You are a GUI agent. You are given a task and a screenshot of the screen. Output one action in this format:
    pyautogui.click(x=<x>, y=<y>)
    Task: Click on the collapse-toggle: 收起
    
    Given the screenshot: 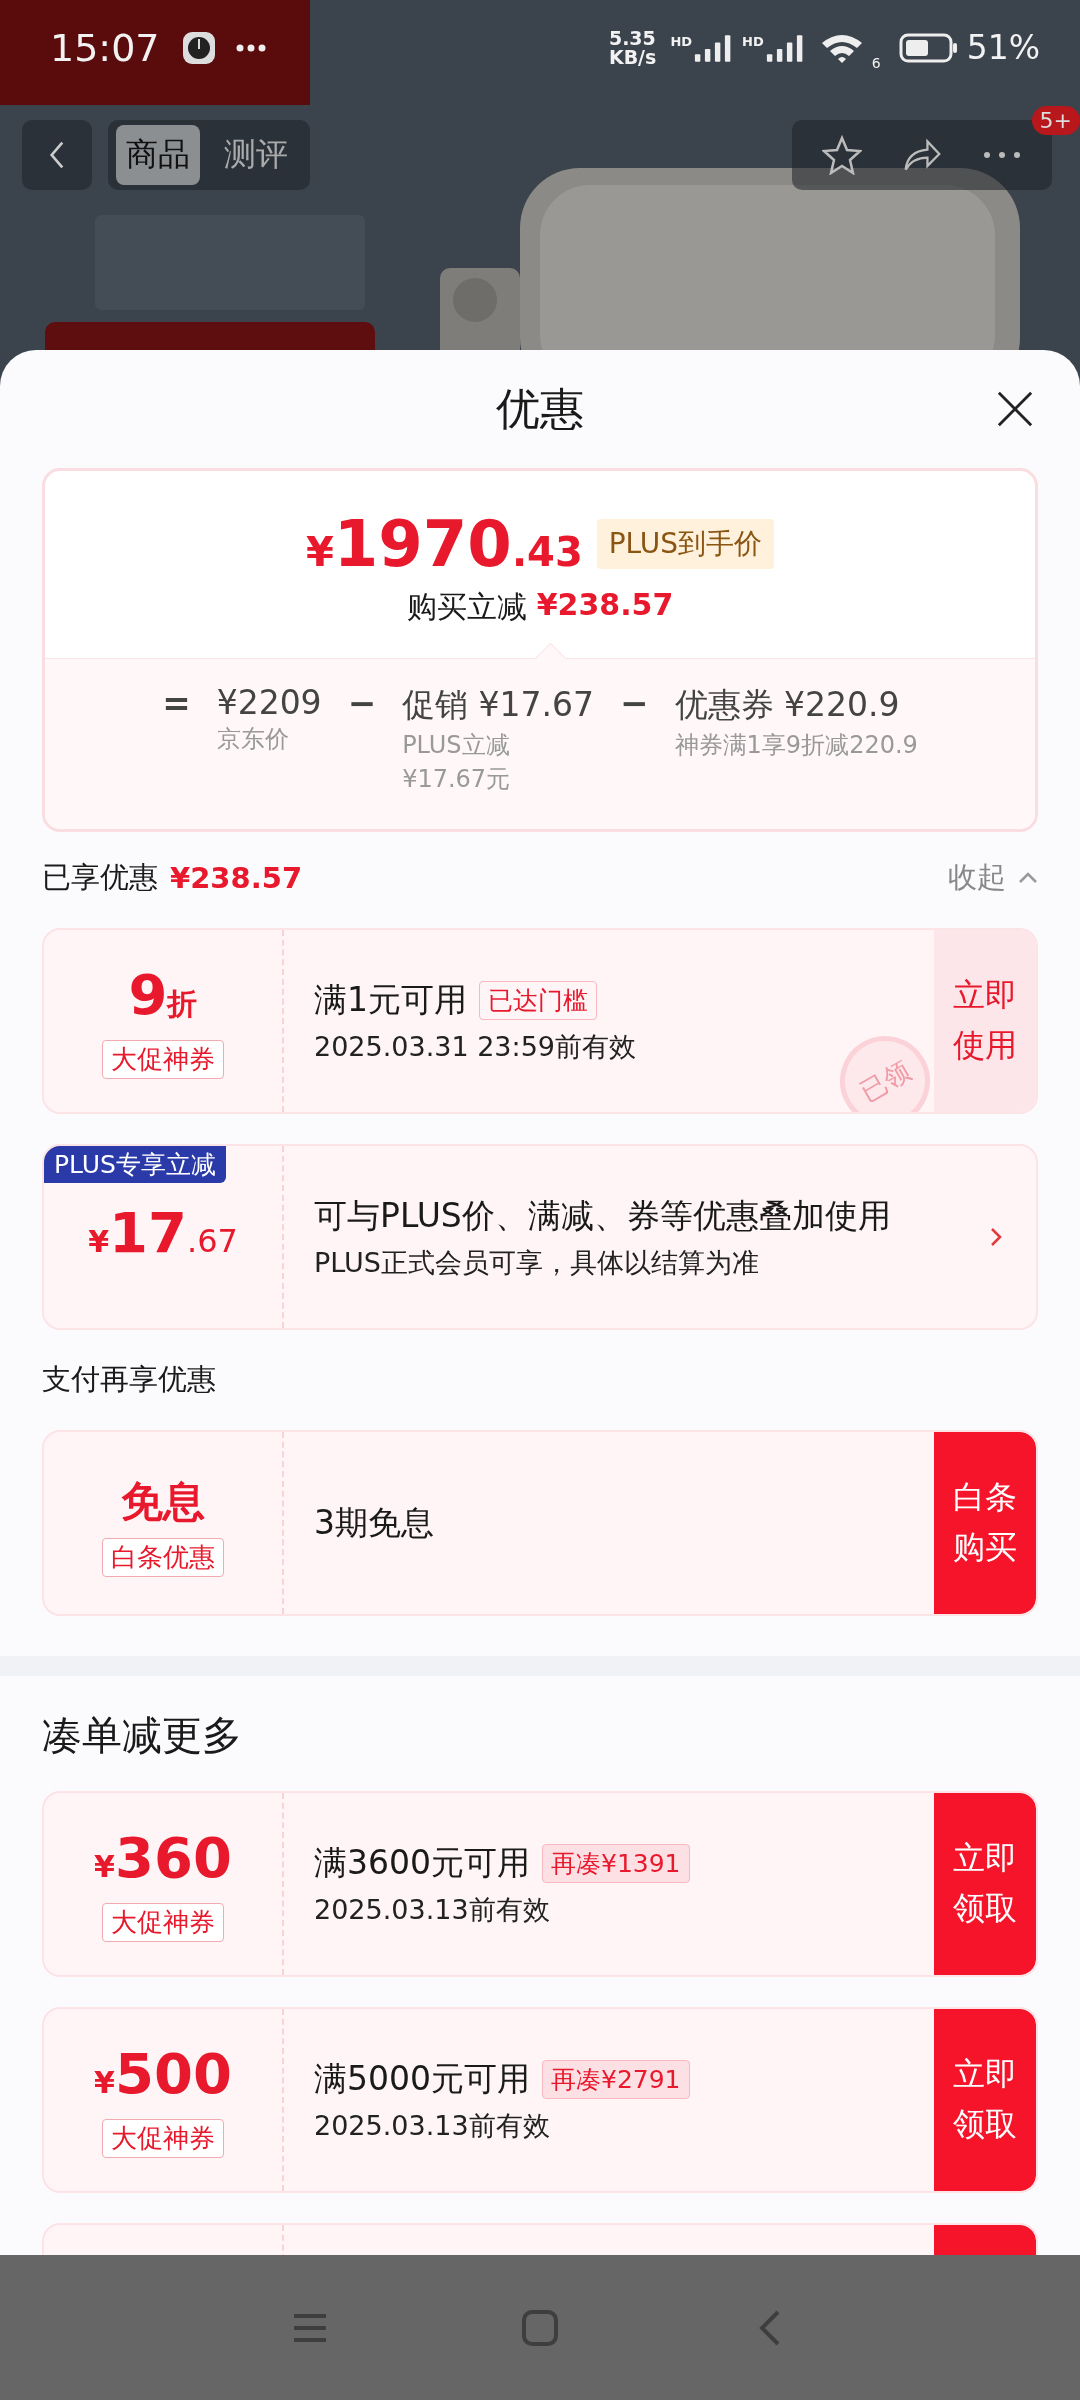 What is the action you would take?
    pyautogui.click(x=977, y=878)
    